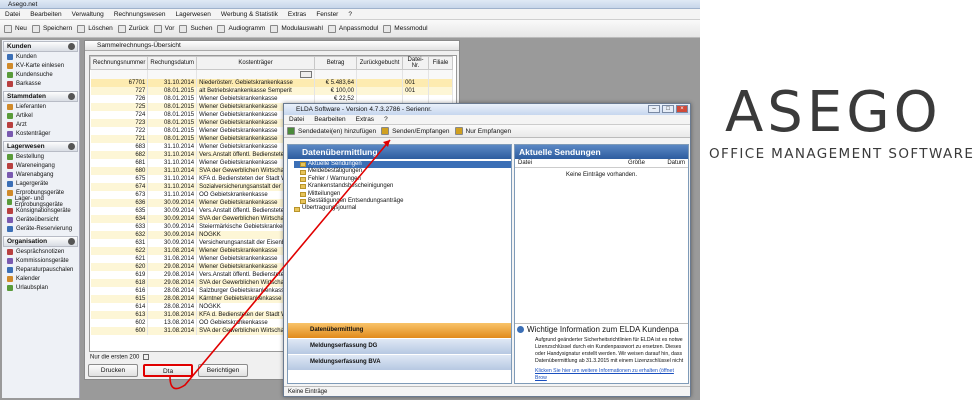 Image resolution: width=980 pixels, height=400 pixels. I want to click on column-header-rechnungsnummer: Rechnungsnummer, so click(119, 63).